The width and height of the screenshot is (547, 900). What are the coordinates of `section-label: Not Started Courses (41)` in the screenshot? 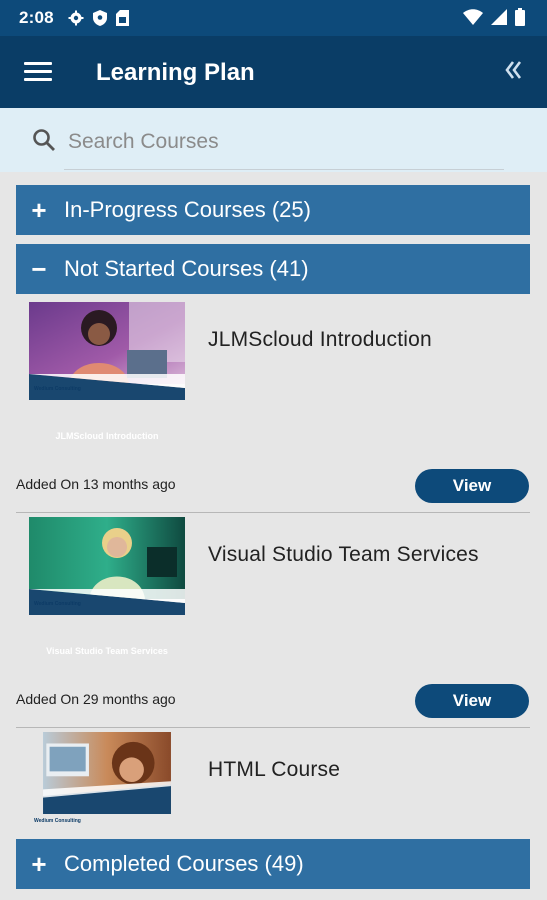 It's located at (186, 268).